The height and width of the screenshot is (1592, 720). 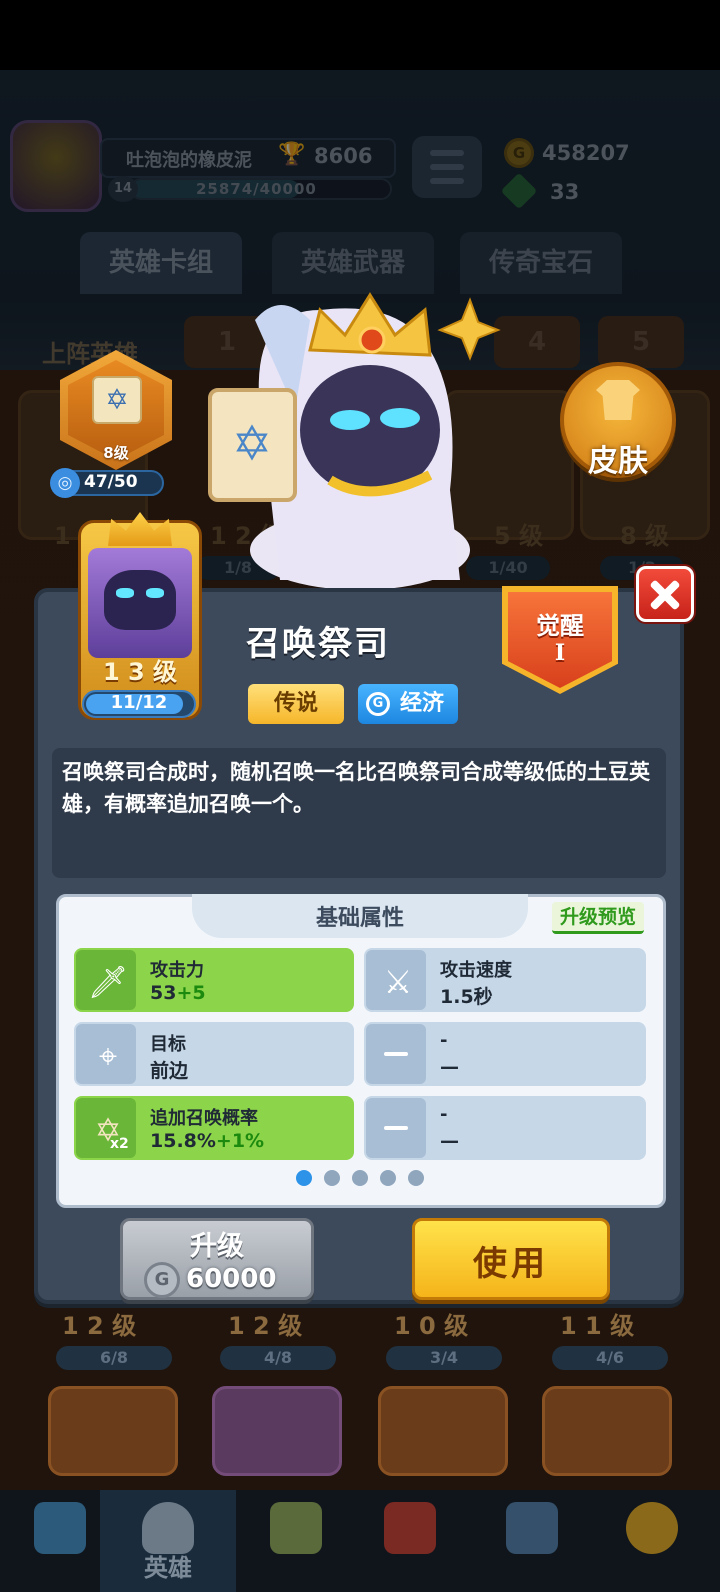 What do you see at coordinates (296, 704) in the screenshot?
I see `rarity-tag: 传说` at bounding box center [296, 704].